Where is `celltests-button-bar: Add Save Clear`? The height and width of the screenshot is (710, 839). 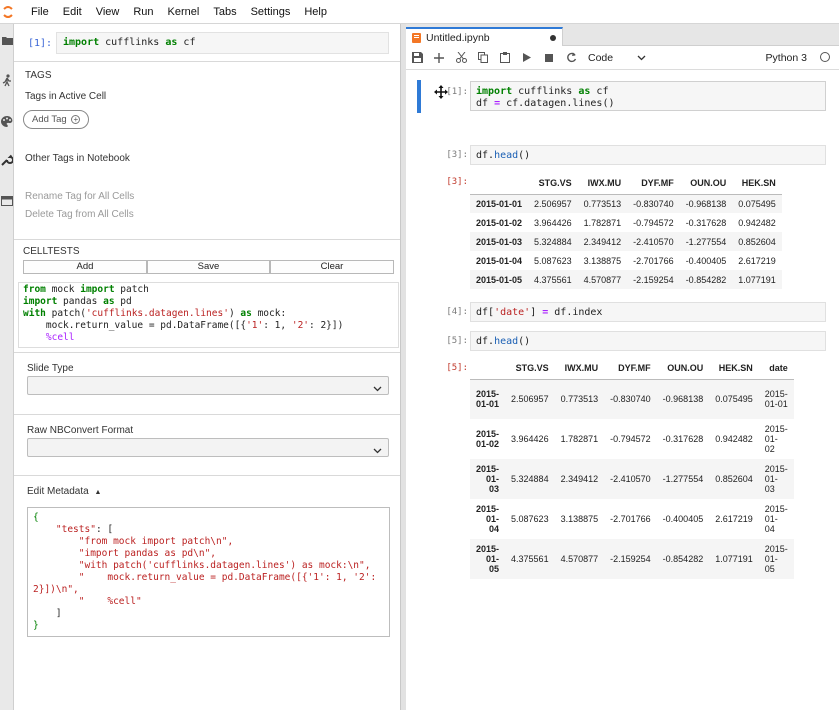 celltests-button-bar: Add Save Clear is located at coordinates (208, 267).